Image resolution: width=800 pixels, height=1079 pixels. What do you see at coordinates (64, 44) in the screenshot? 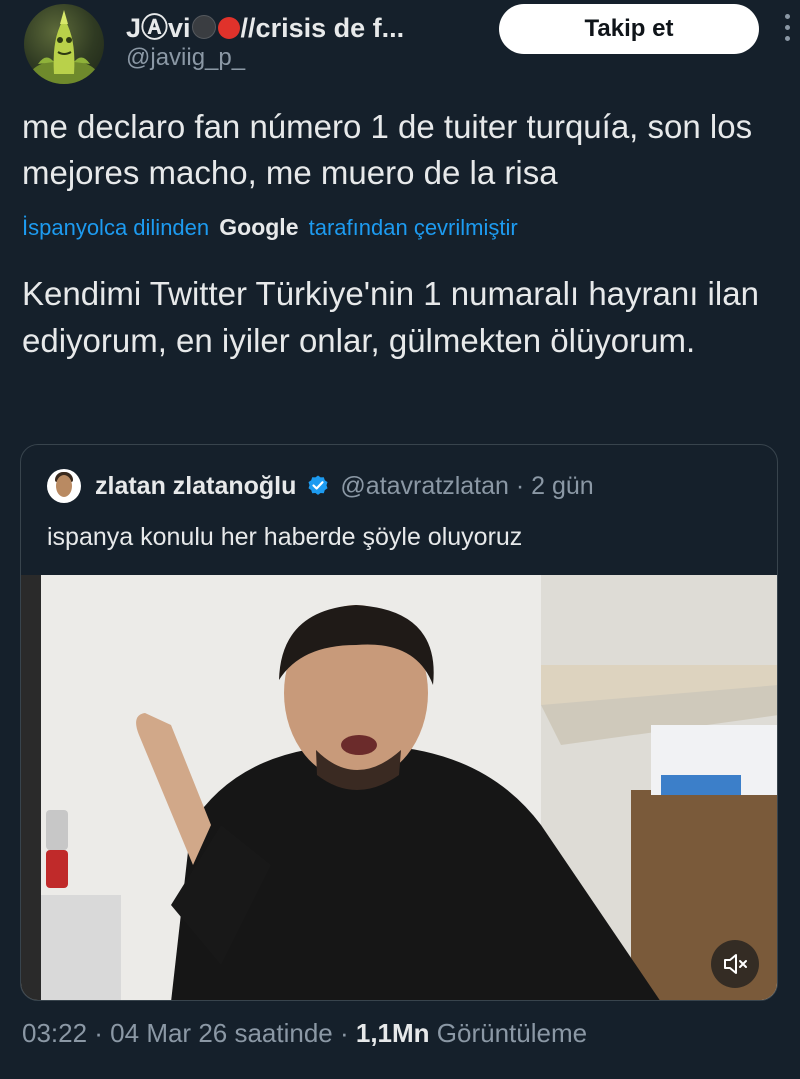
I see `author-avatar` at bounding box center [64, 44].